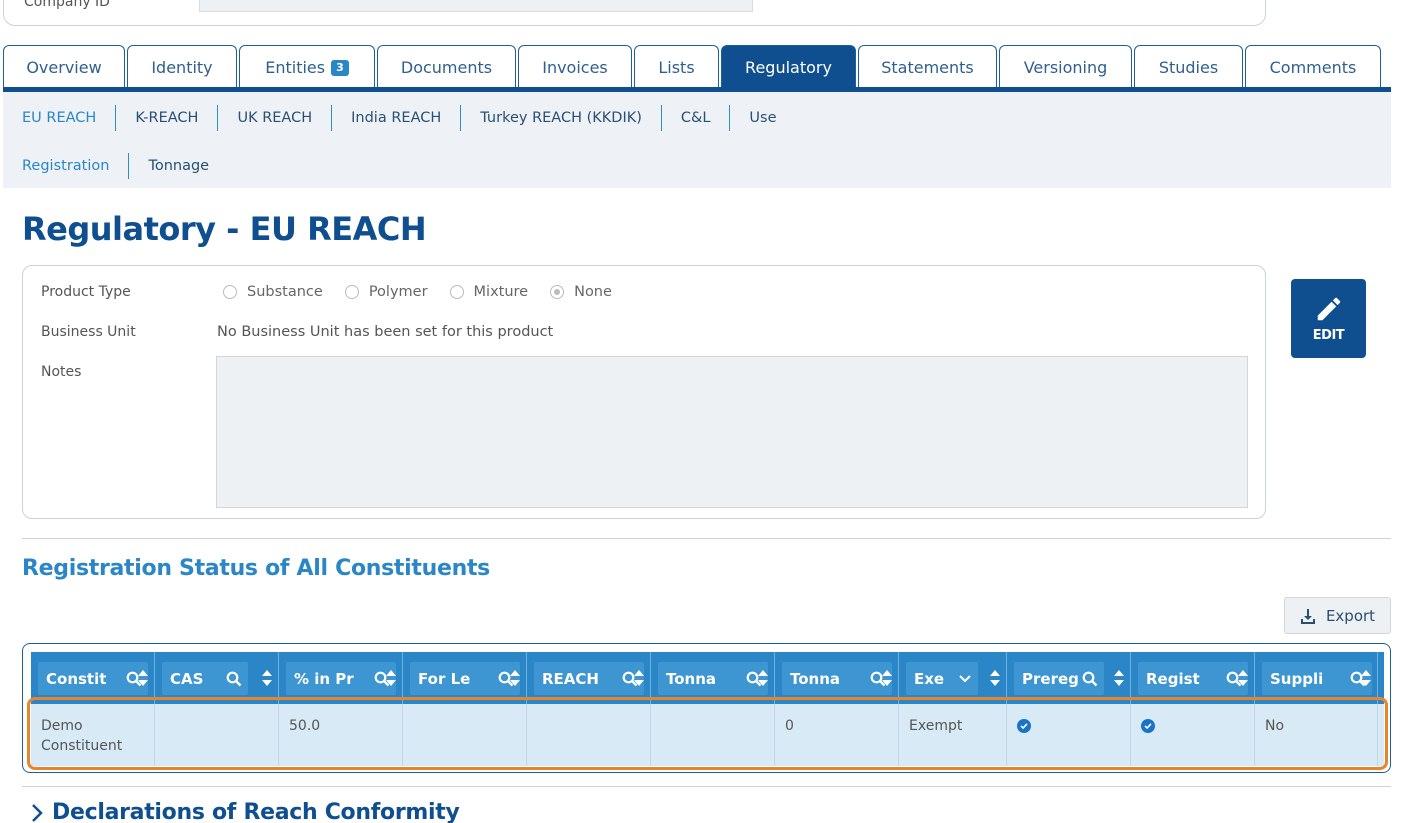 The image size is (1404, 823). I want to click on chevron-right-icon, so click(37, 812).